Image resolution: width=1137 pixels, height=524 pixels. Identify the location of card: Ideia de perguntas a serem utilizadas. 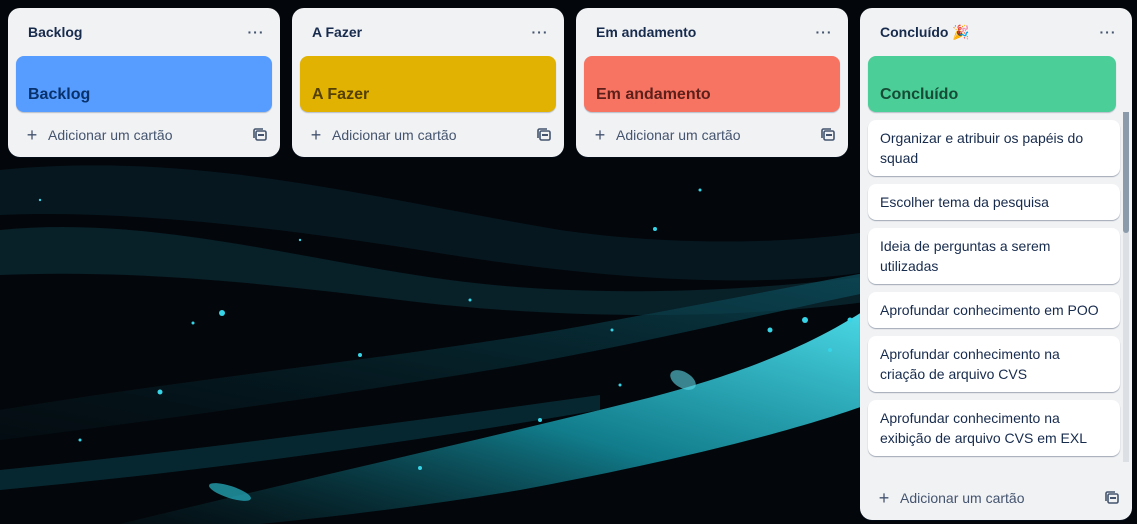
(994, 256).